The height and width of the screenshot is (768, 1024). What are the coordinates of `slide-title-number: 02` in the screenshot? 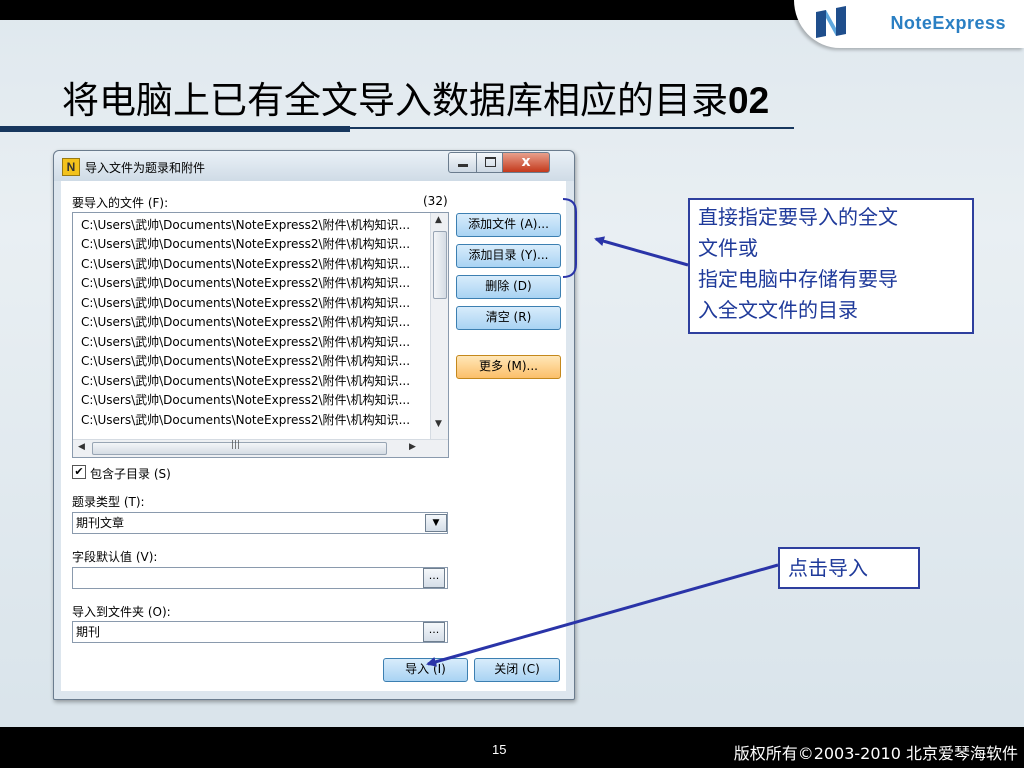 It's located at (749, 100).